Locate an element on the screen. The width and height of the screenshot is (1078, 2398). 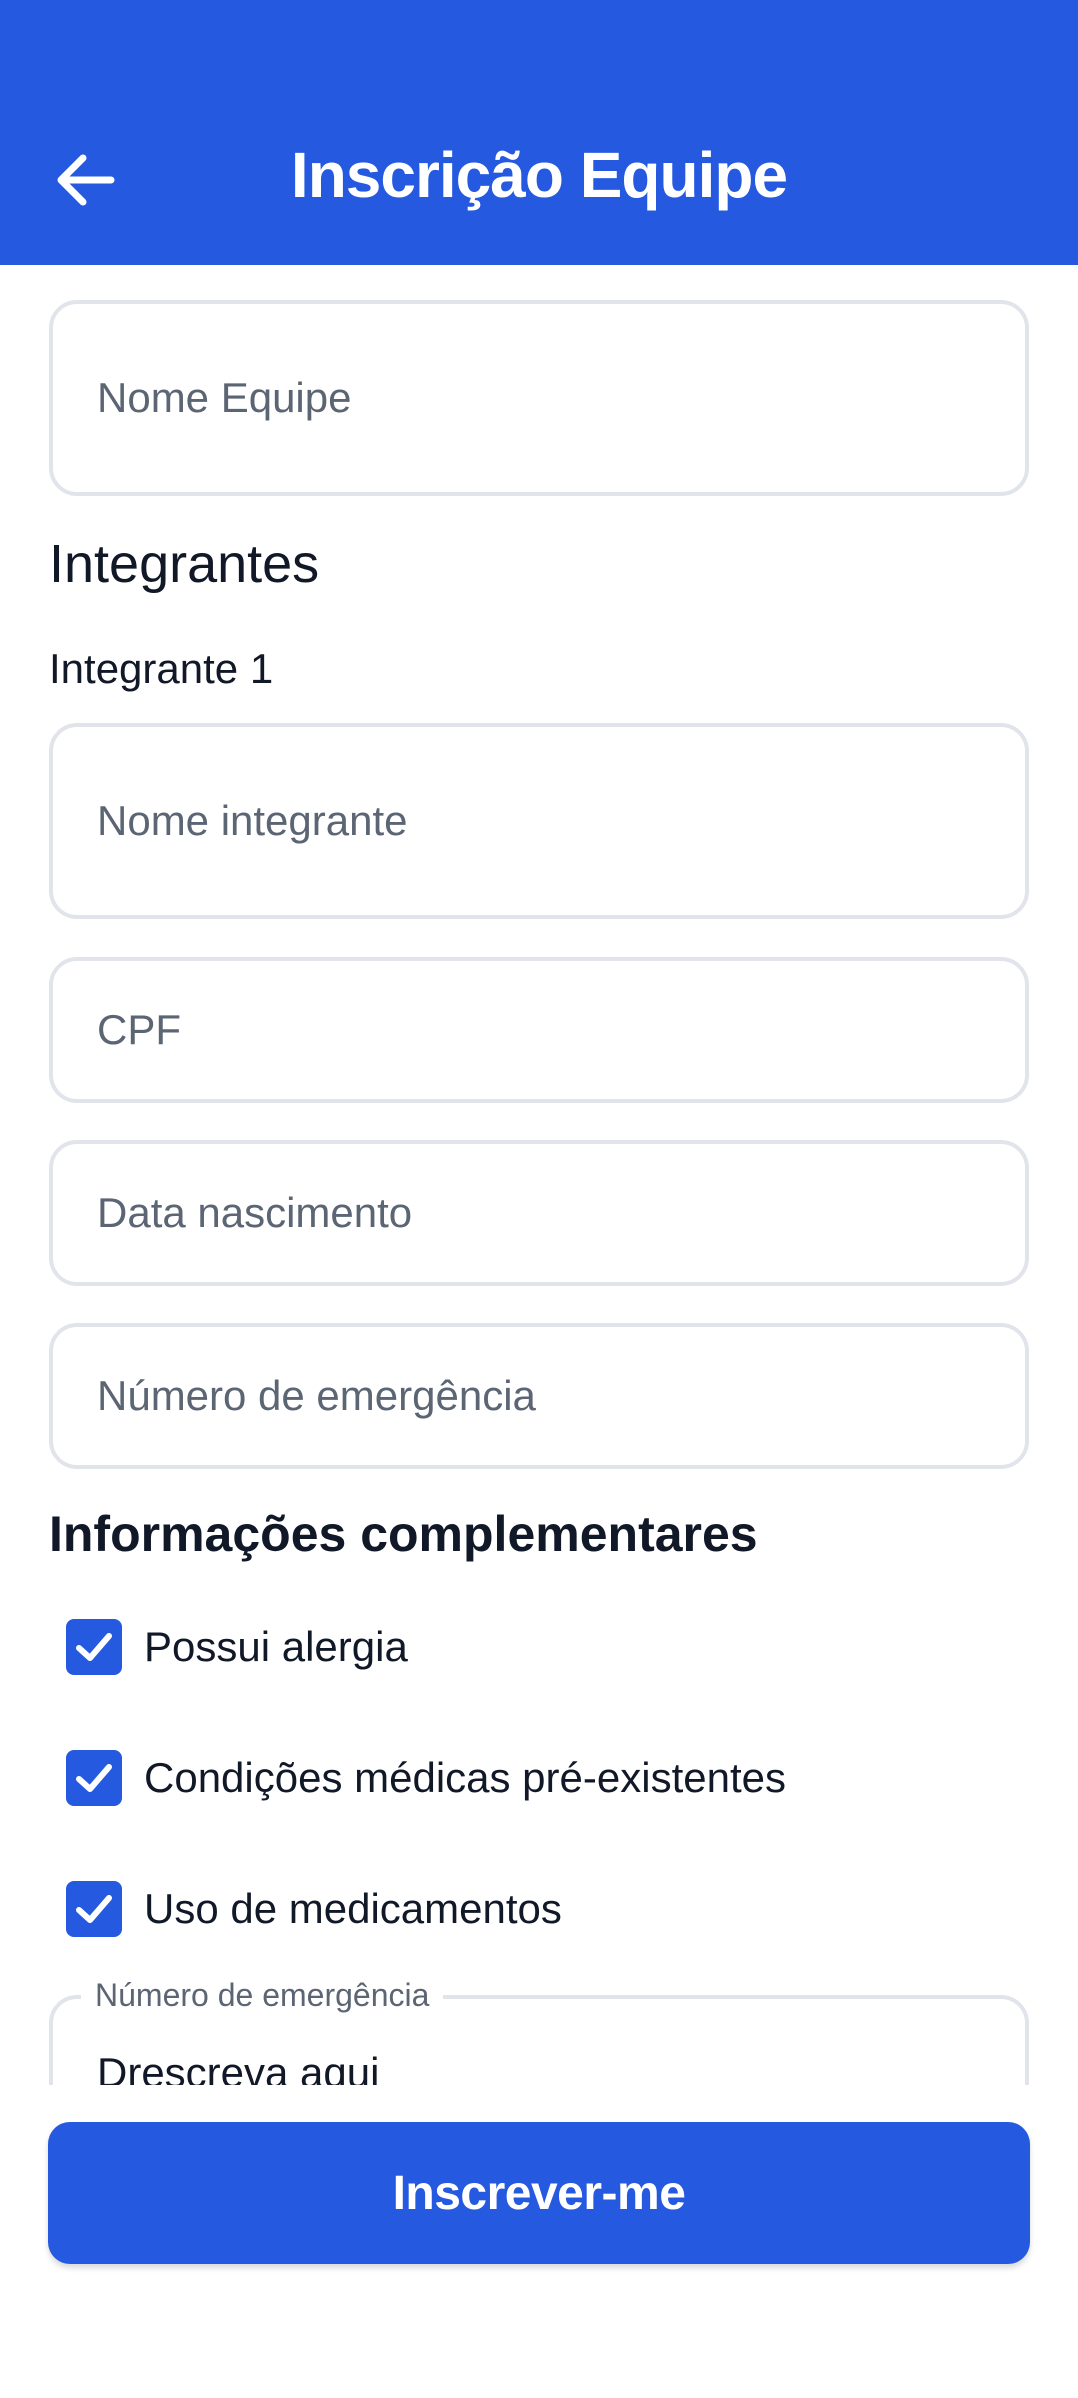
cpf-input: CPF is located at coordinates (539, 1030).